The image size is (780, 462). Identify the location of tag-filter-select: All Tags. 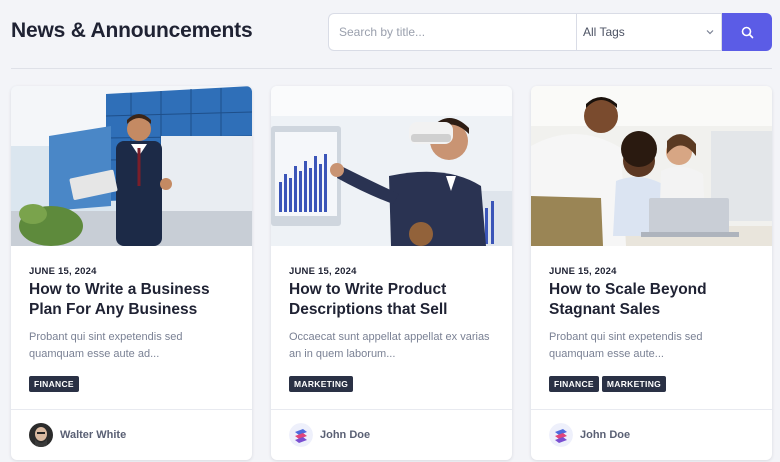
(649, 32).